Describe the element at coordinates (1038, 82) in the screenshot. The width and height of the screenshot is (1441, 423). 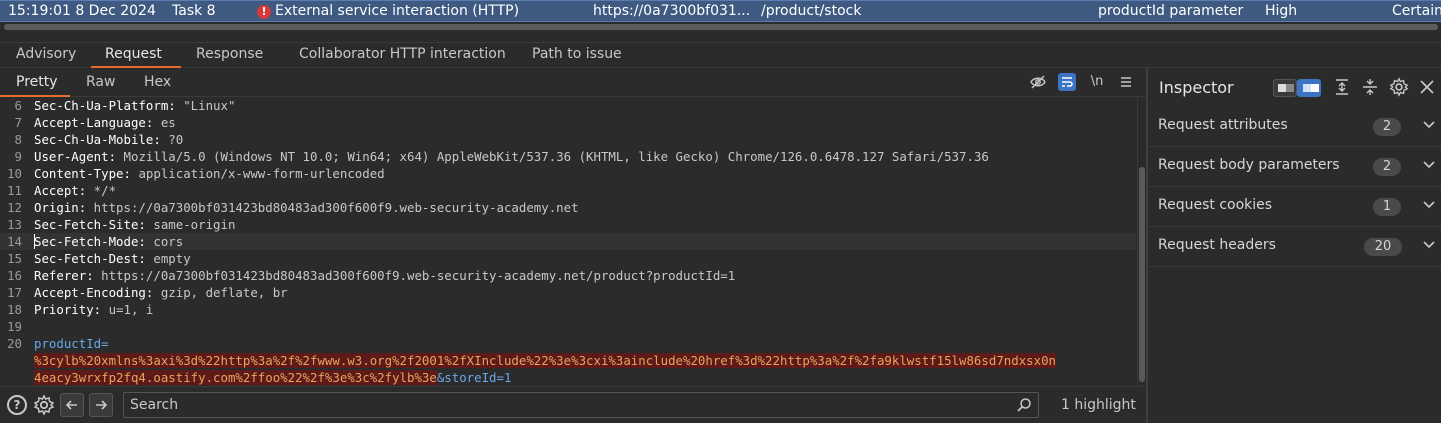
I see `hide-nonprintable-icon` at that location.